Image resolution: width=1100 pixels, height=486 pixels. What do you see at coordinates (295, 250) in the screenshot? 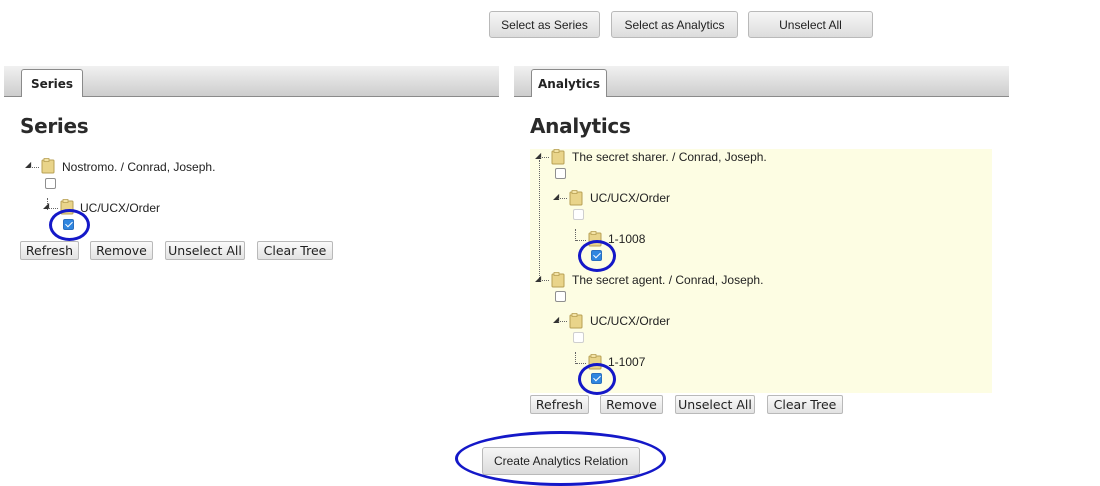
I see `series-clear-tree-button: Clear Tree` at bounding box center [295, 250].